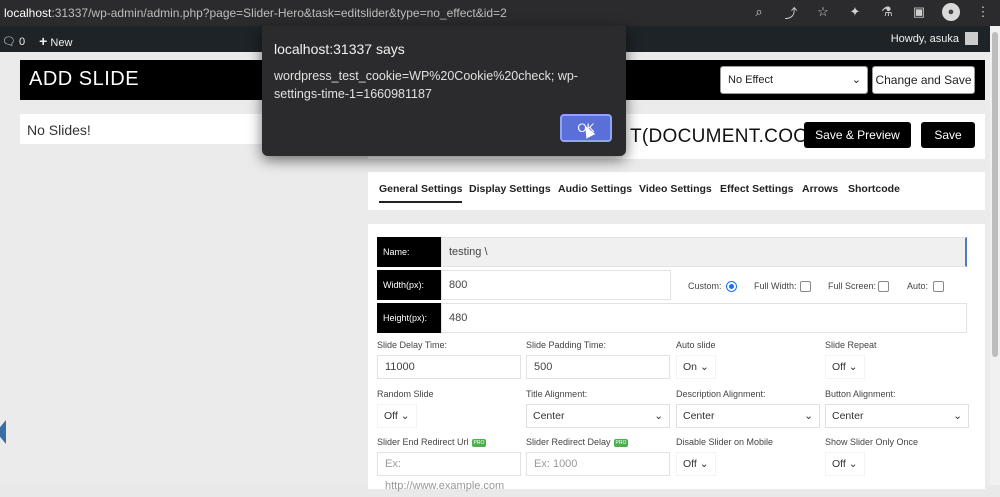 Image resolution: width=1000 pixels, height=497 pixels. What do you see at coordinates (805, 286) in the screenshot?
I see `full-width-checkbox` at bounding box center [805, 286].